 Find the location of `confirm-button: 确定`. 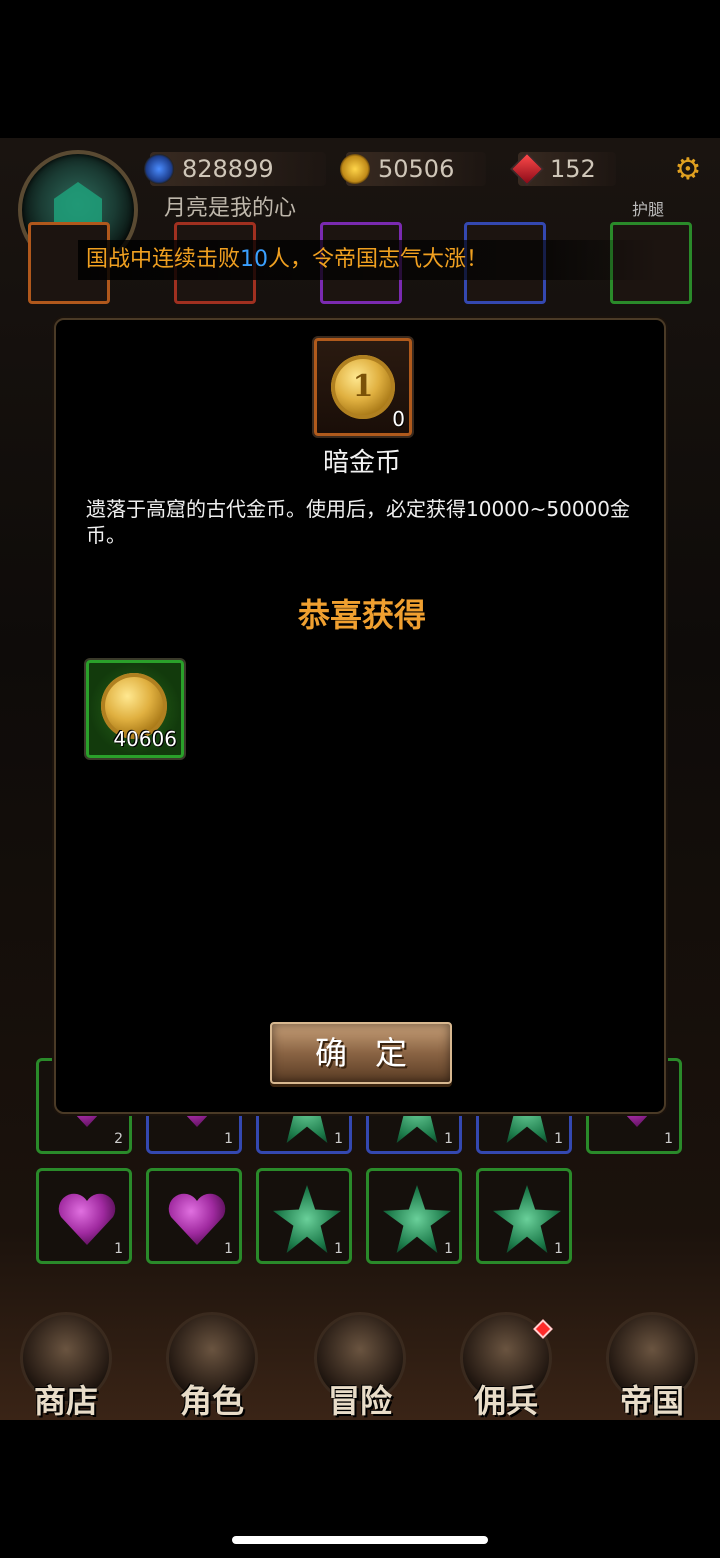

confirm-button: 确定 is located at coordinates (361, 1053).